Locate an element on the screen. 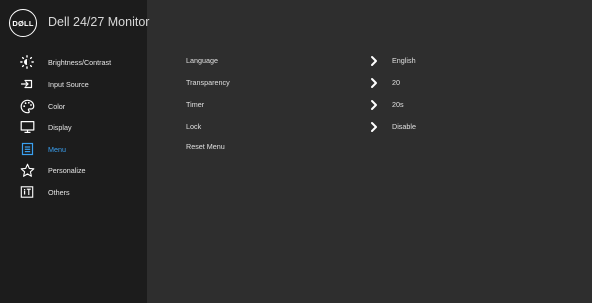  sidebar-item-display: Display is located at coordinates (73, 127).